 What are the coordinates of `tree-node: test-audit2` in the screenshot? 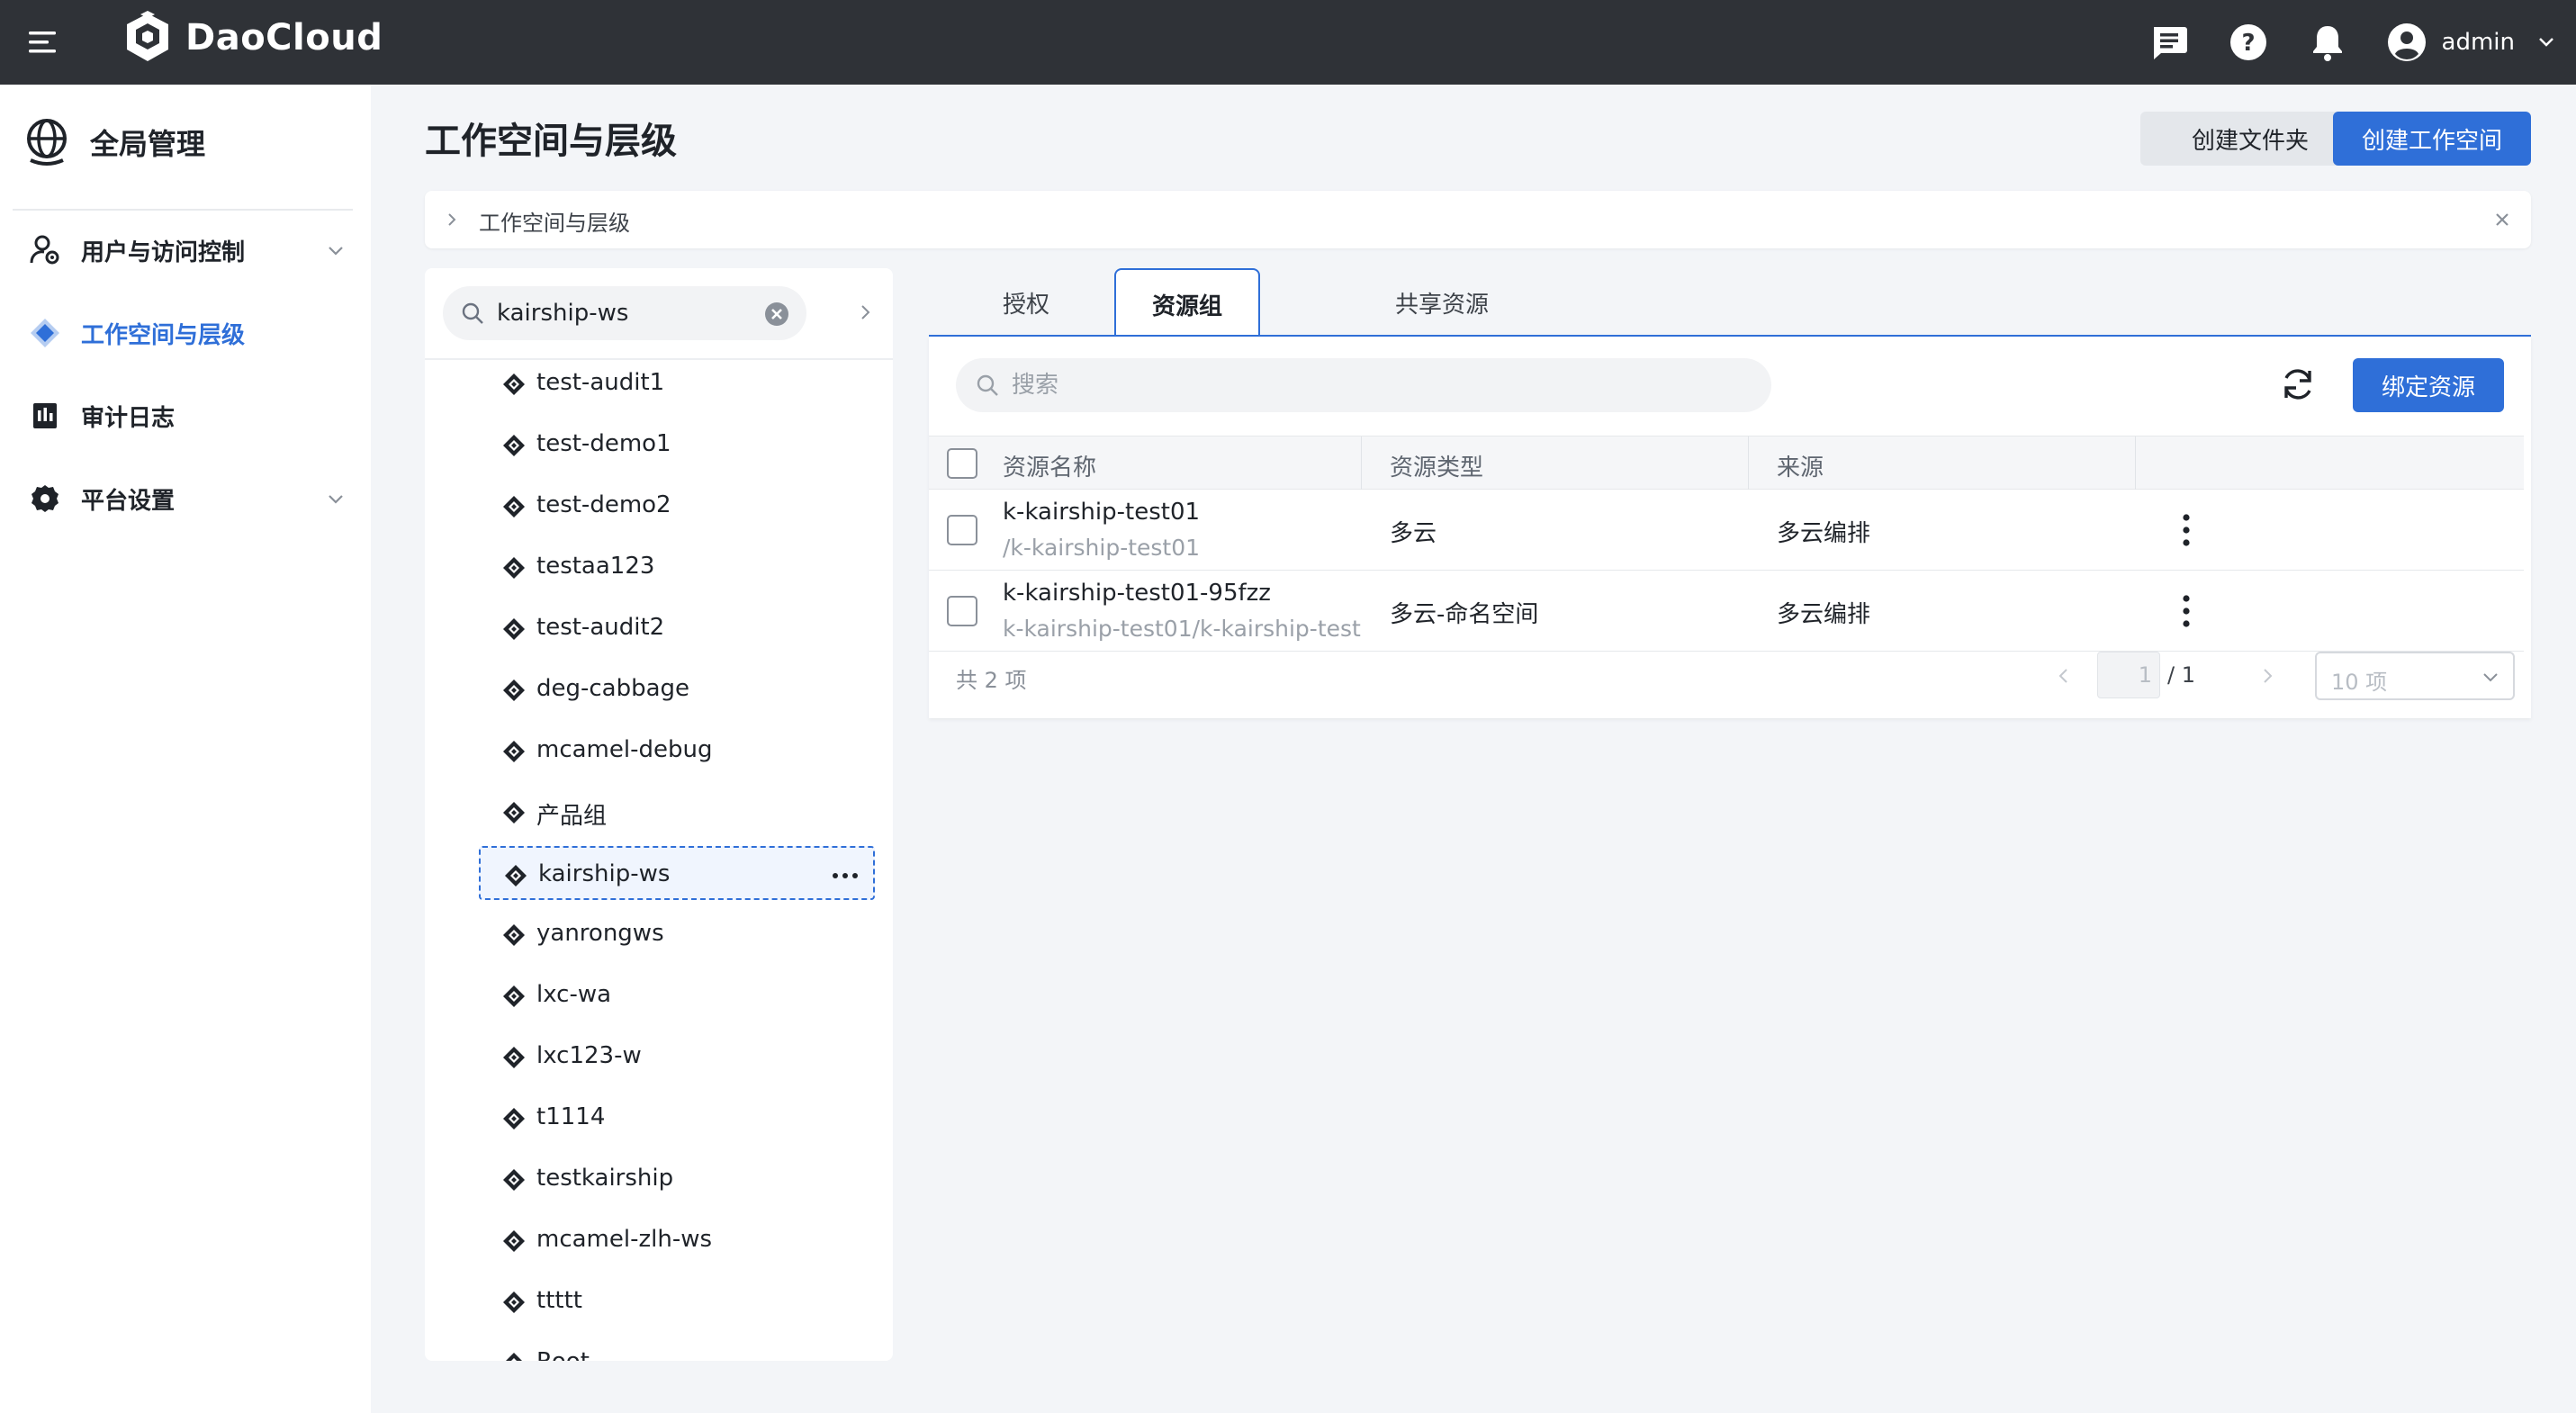 It's located at (677, 628).